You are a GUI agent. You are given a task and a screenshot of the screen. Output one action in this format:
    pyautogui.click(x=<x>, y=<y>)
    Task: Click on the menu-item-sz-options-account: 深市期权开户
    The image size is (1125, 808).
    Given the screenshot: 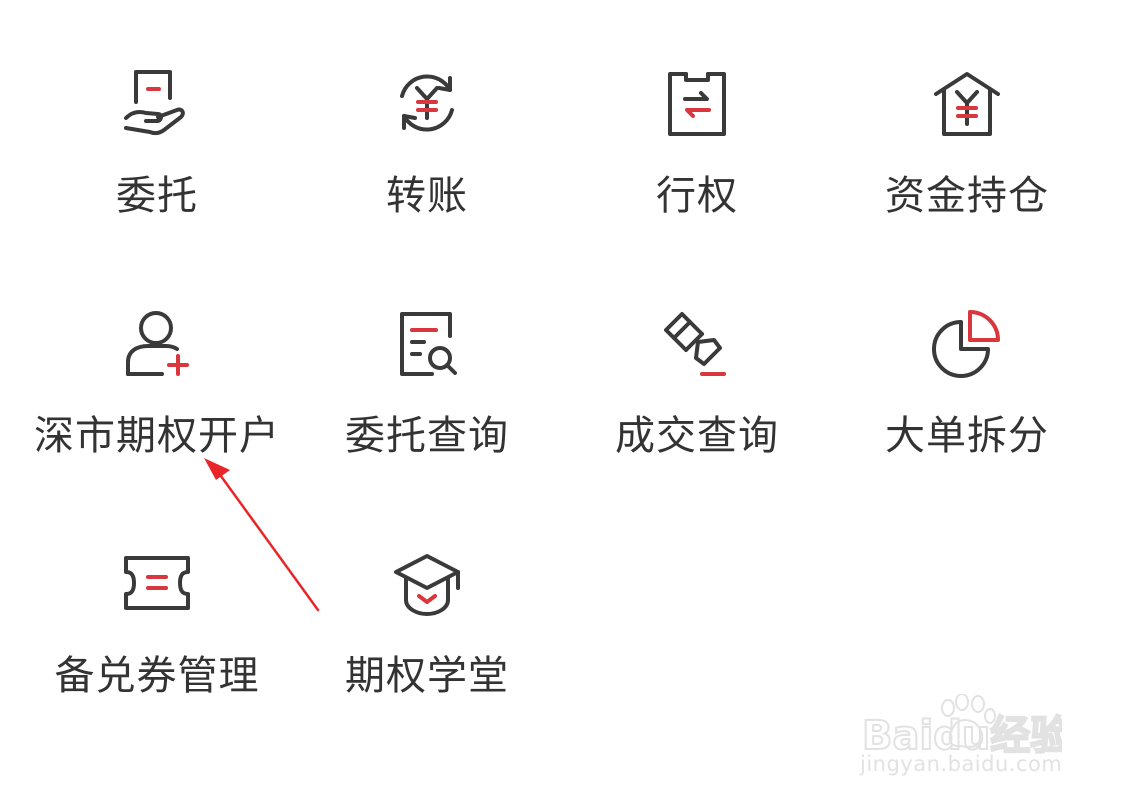 What is the action you would take?
    pyautogui.click(x=157, y=408)
    